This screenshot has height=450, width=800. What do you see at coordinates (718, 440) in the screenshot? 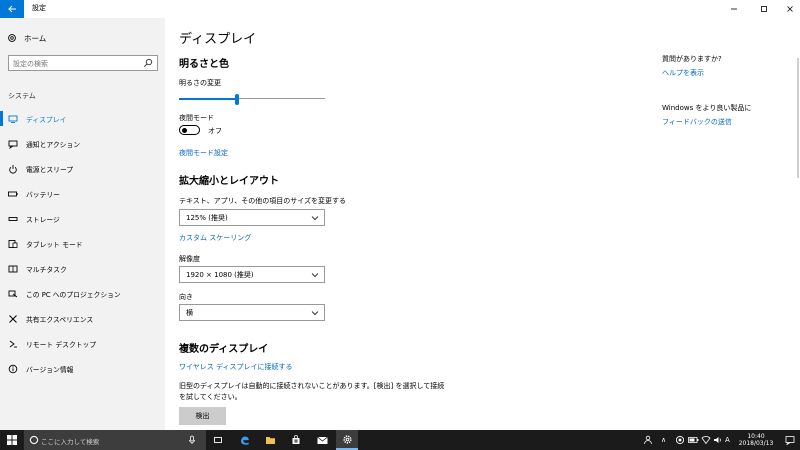
I see `volume-icon` at bounding box center [718, 440].